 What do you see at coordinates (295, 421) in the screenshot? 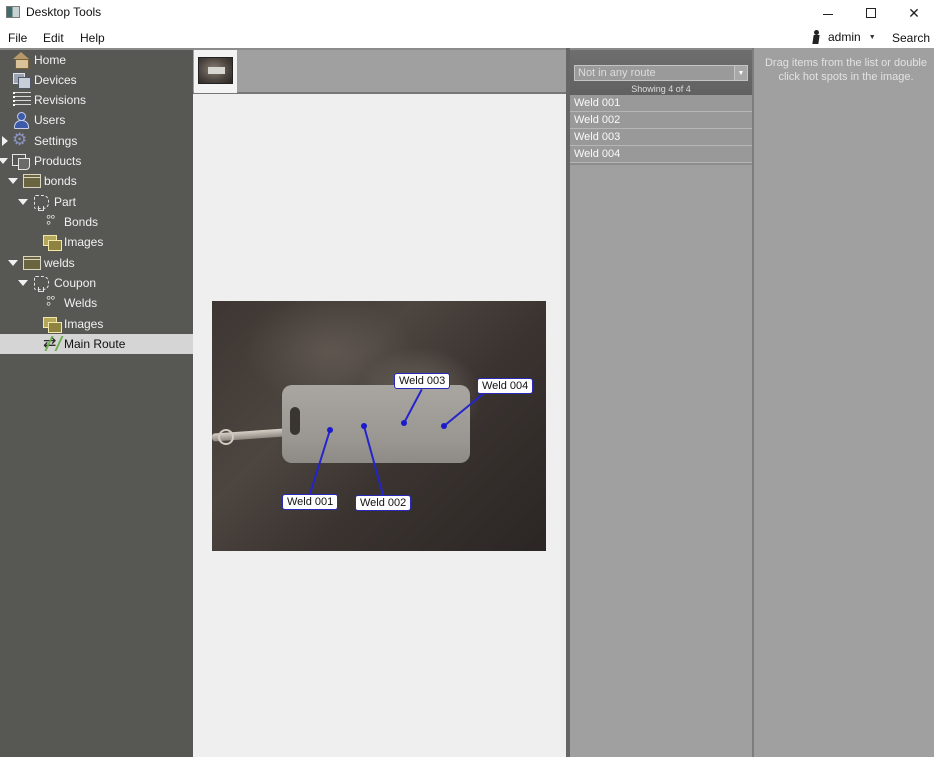
I see `tag-slot` at bounding box center [295, 421].